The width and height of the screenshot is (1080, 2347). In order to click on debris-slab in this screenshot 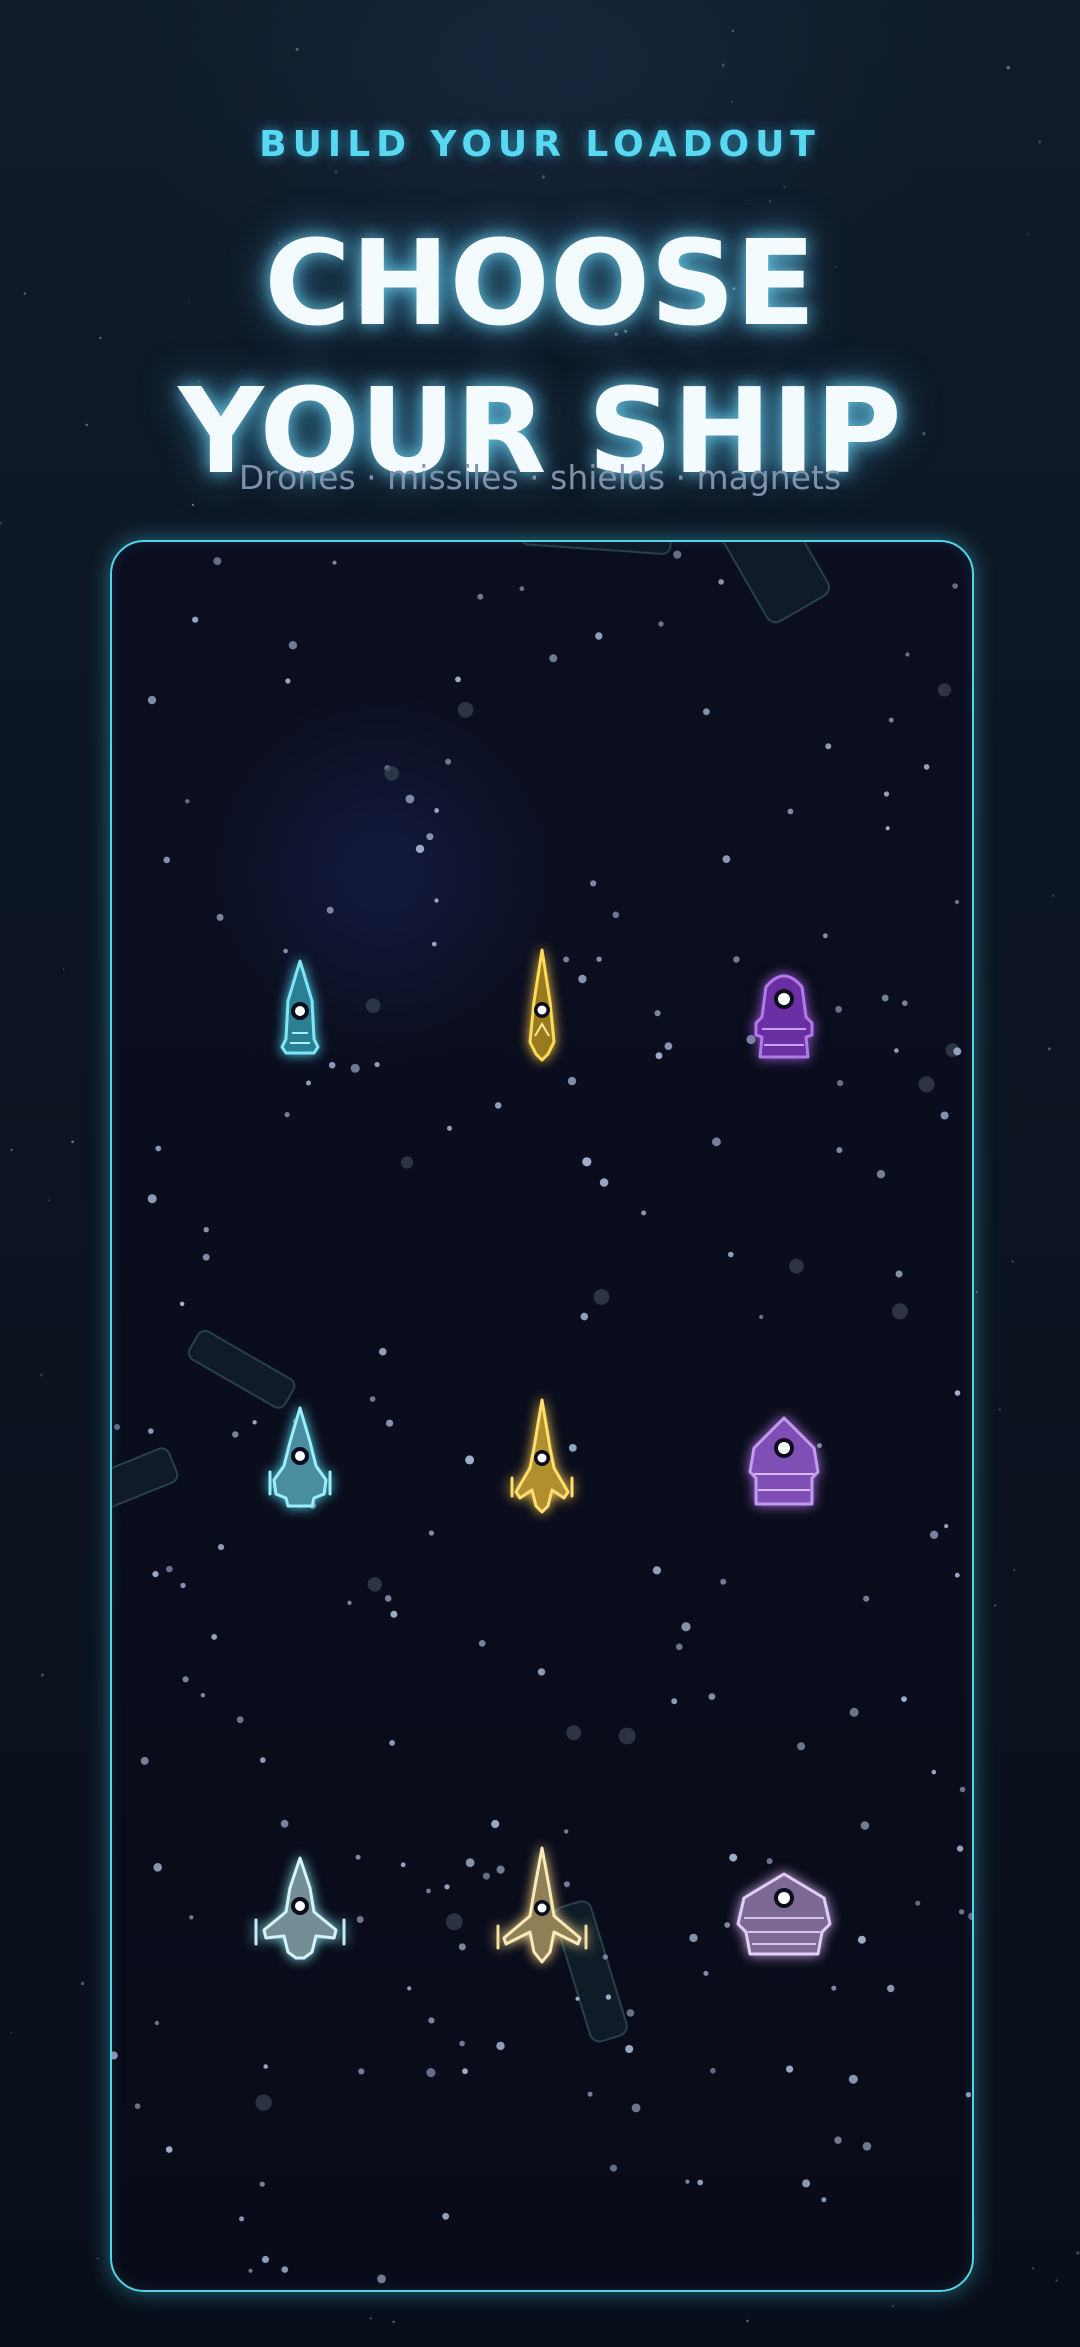, I will do `click(145, 1477)`.